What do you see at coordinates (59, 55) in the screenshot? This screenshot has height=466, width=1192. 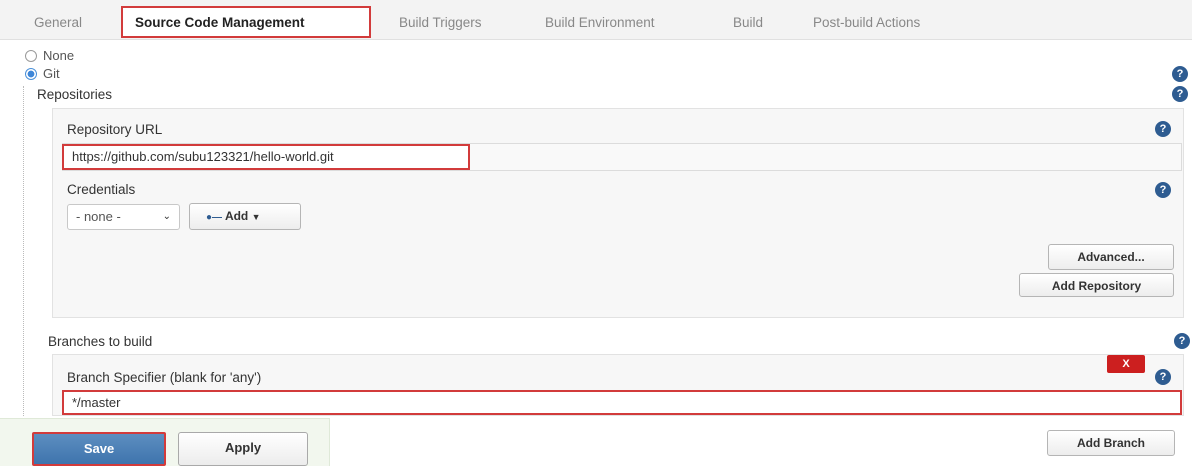 I see `radio-none-label: None` at bounding box center [59, 55].